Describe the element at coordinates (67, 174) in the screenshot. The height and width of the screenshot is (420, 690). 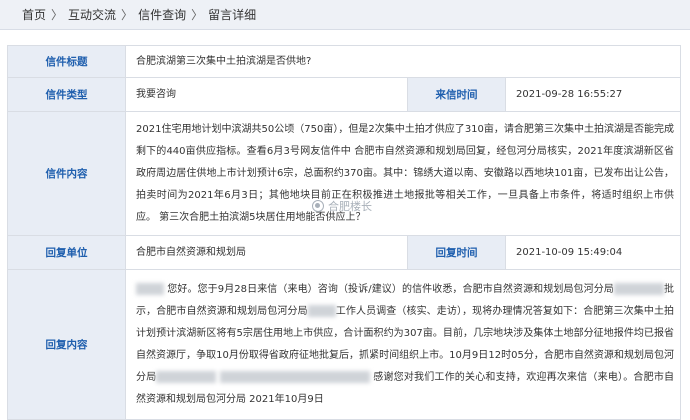
I see `content-label: 信件内容` at that location.